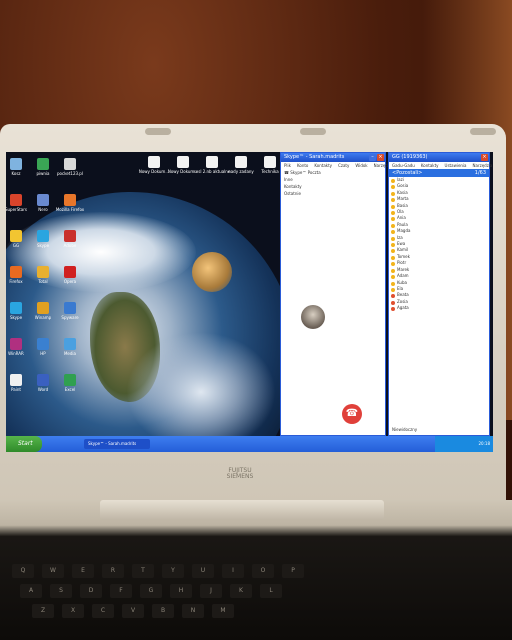 The height and width of the screenshot is (640, 512). What do you see at coordinates (151, 591) in the screenshot?
I see `keyboard-key: G` at bounding box center [151, 591].